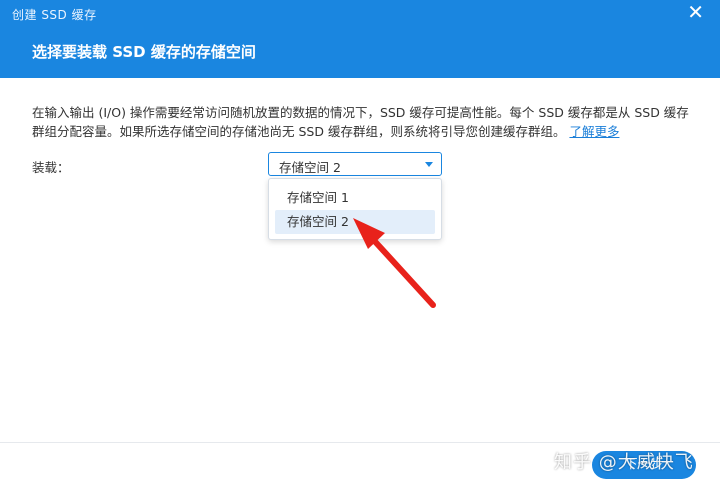 Image resolution: width=720 pixels, height=488 pixels. I want to click on volume-select: 存储空间 2, so click(355, 164).